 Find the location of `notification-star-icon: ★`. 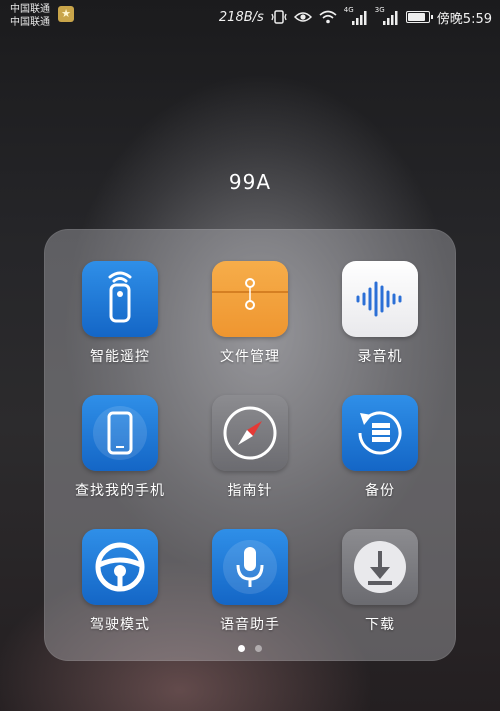

notification-star-icon: ★ is located at coordinates (66, 14).